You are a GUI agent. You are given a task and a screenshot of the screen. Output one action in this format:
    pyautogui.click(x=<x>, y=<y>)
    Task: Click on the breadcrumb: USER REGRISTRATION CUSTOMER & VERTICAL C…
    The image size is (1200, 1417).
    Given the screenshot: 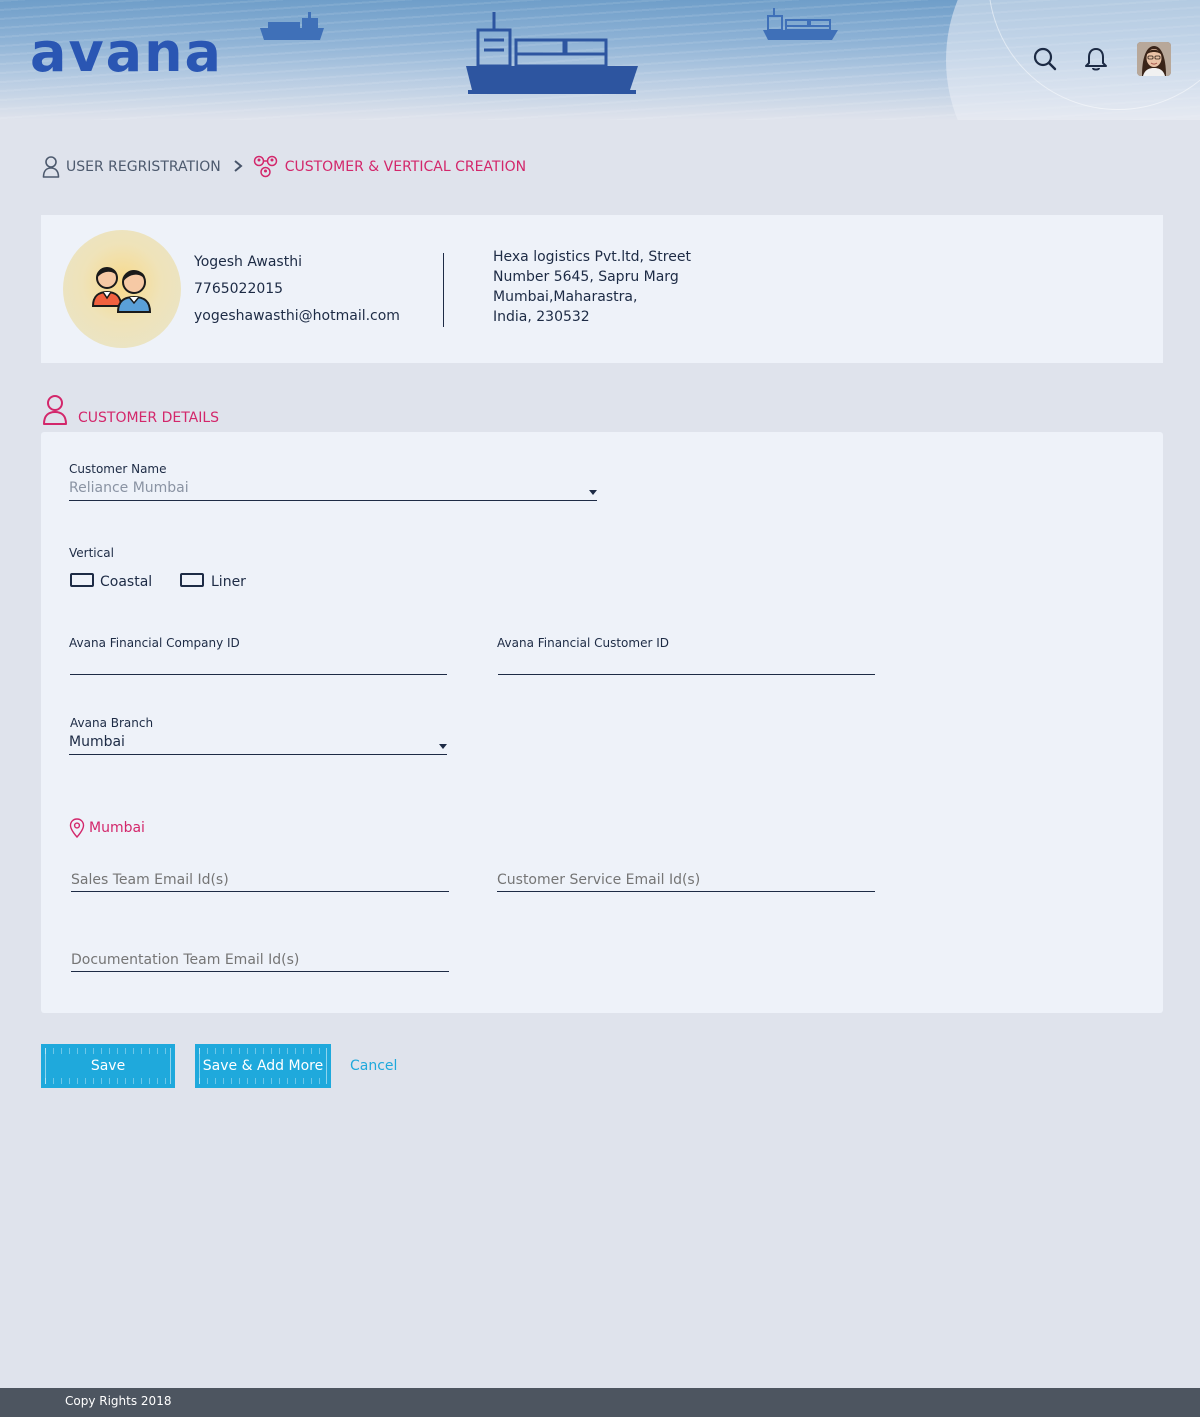 What is the action you would take?
    pyautogui.click(x=284, y=167)
    